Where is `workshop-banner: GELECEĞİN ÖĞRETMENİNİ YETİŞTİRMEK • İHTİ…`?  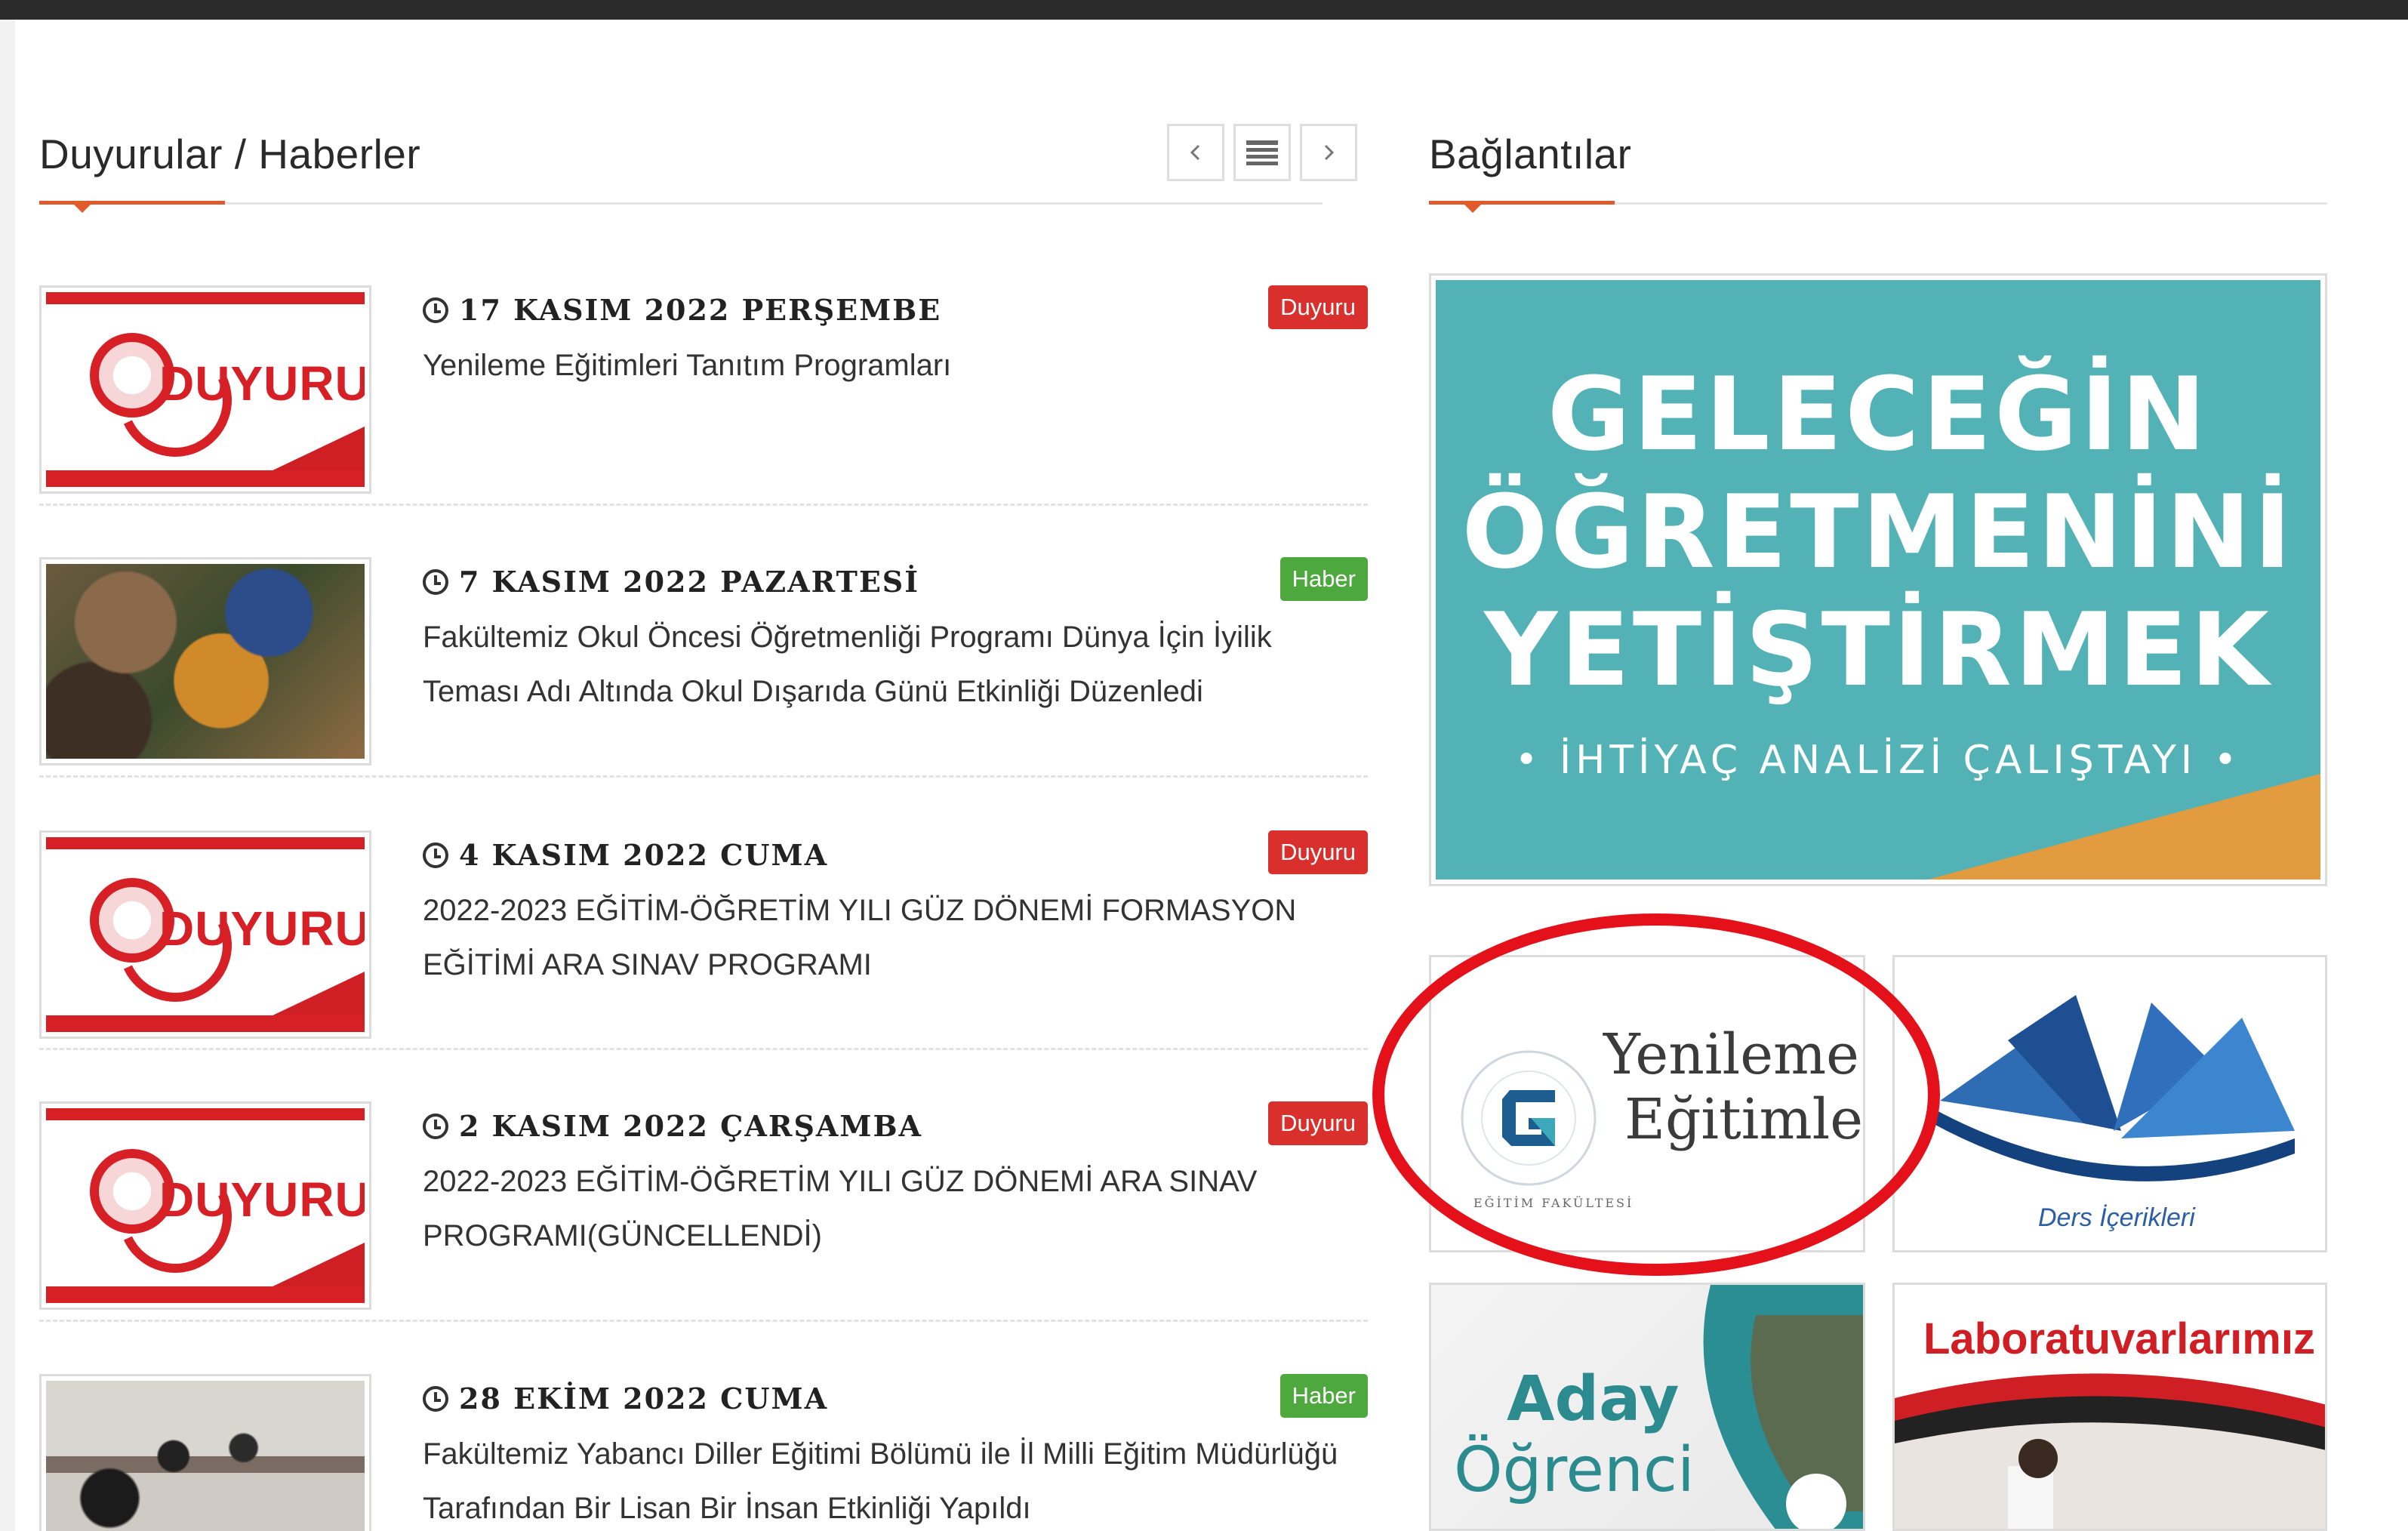
workshop-banner: GELECEĞİN ÖĞRETMENİNİ YETİŞTİRMEK • İHTİ… is located at coordinates (1878, 579).